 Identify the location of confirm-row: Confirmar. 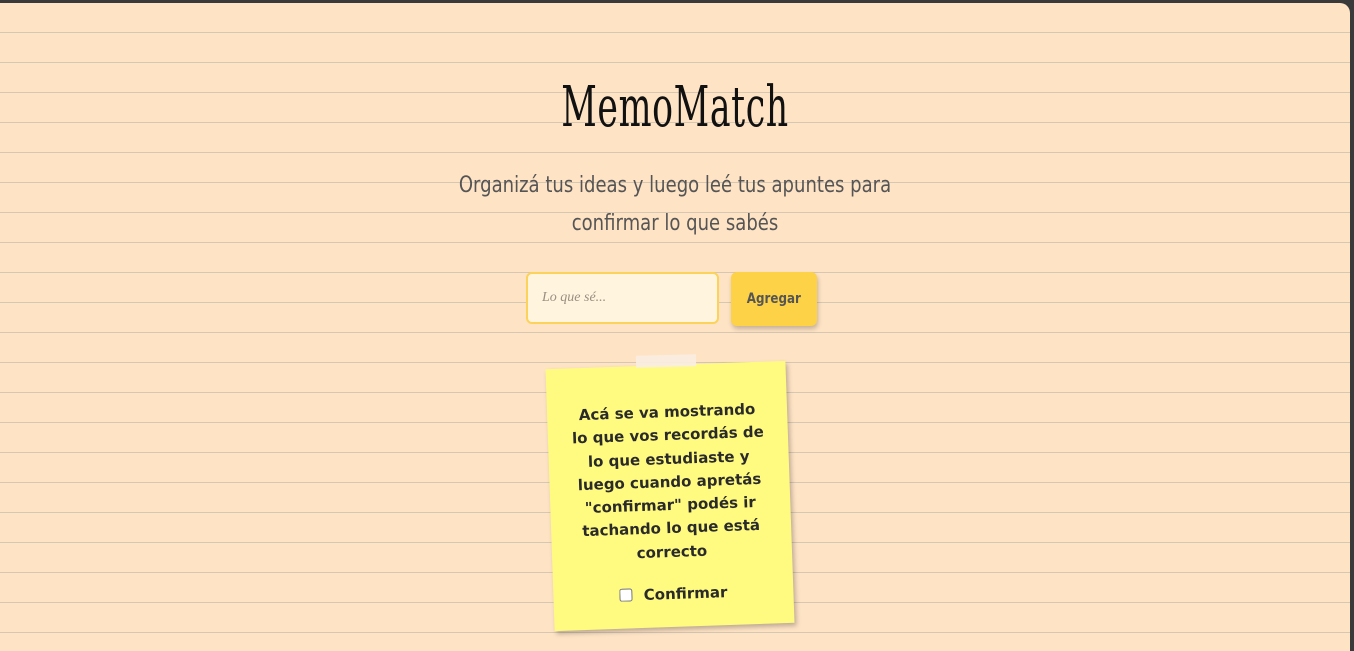
(673, 594).